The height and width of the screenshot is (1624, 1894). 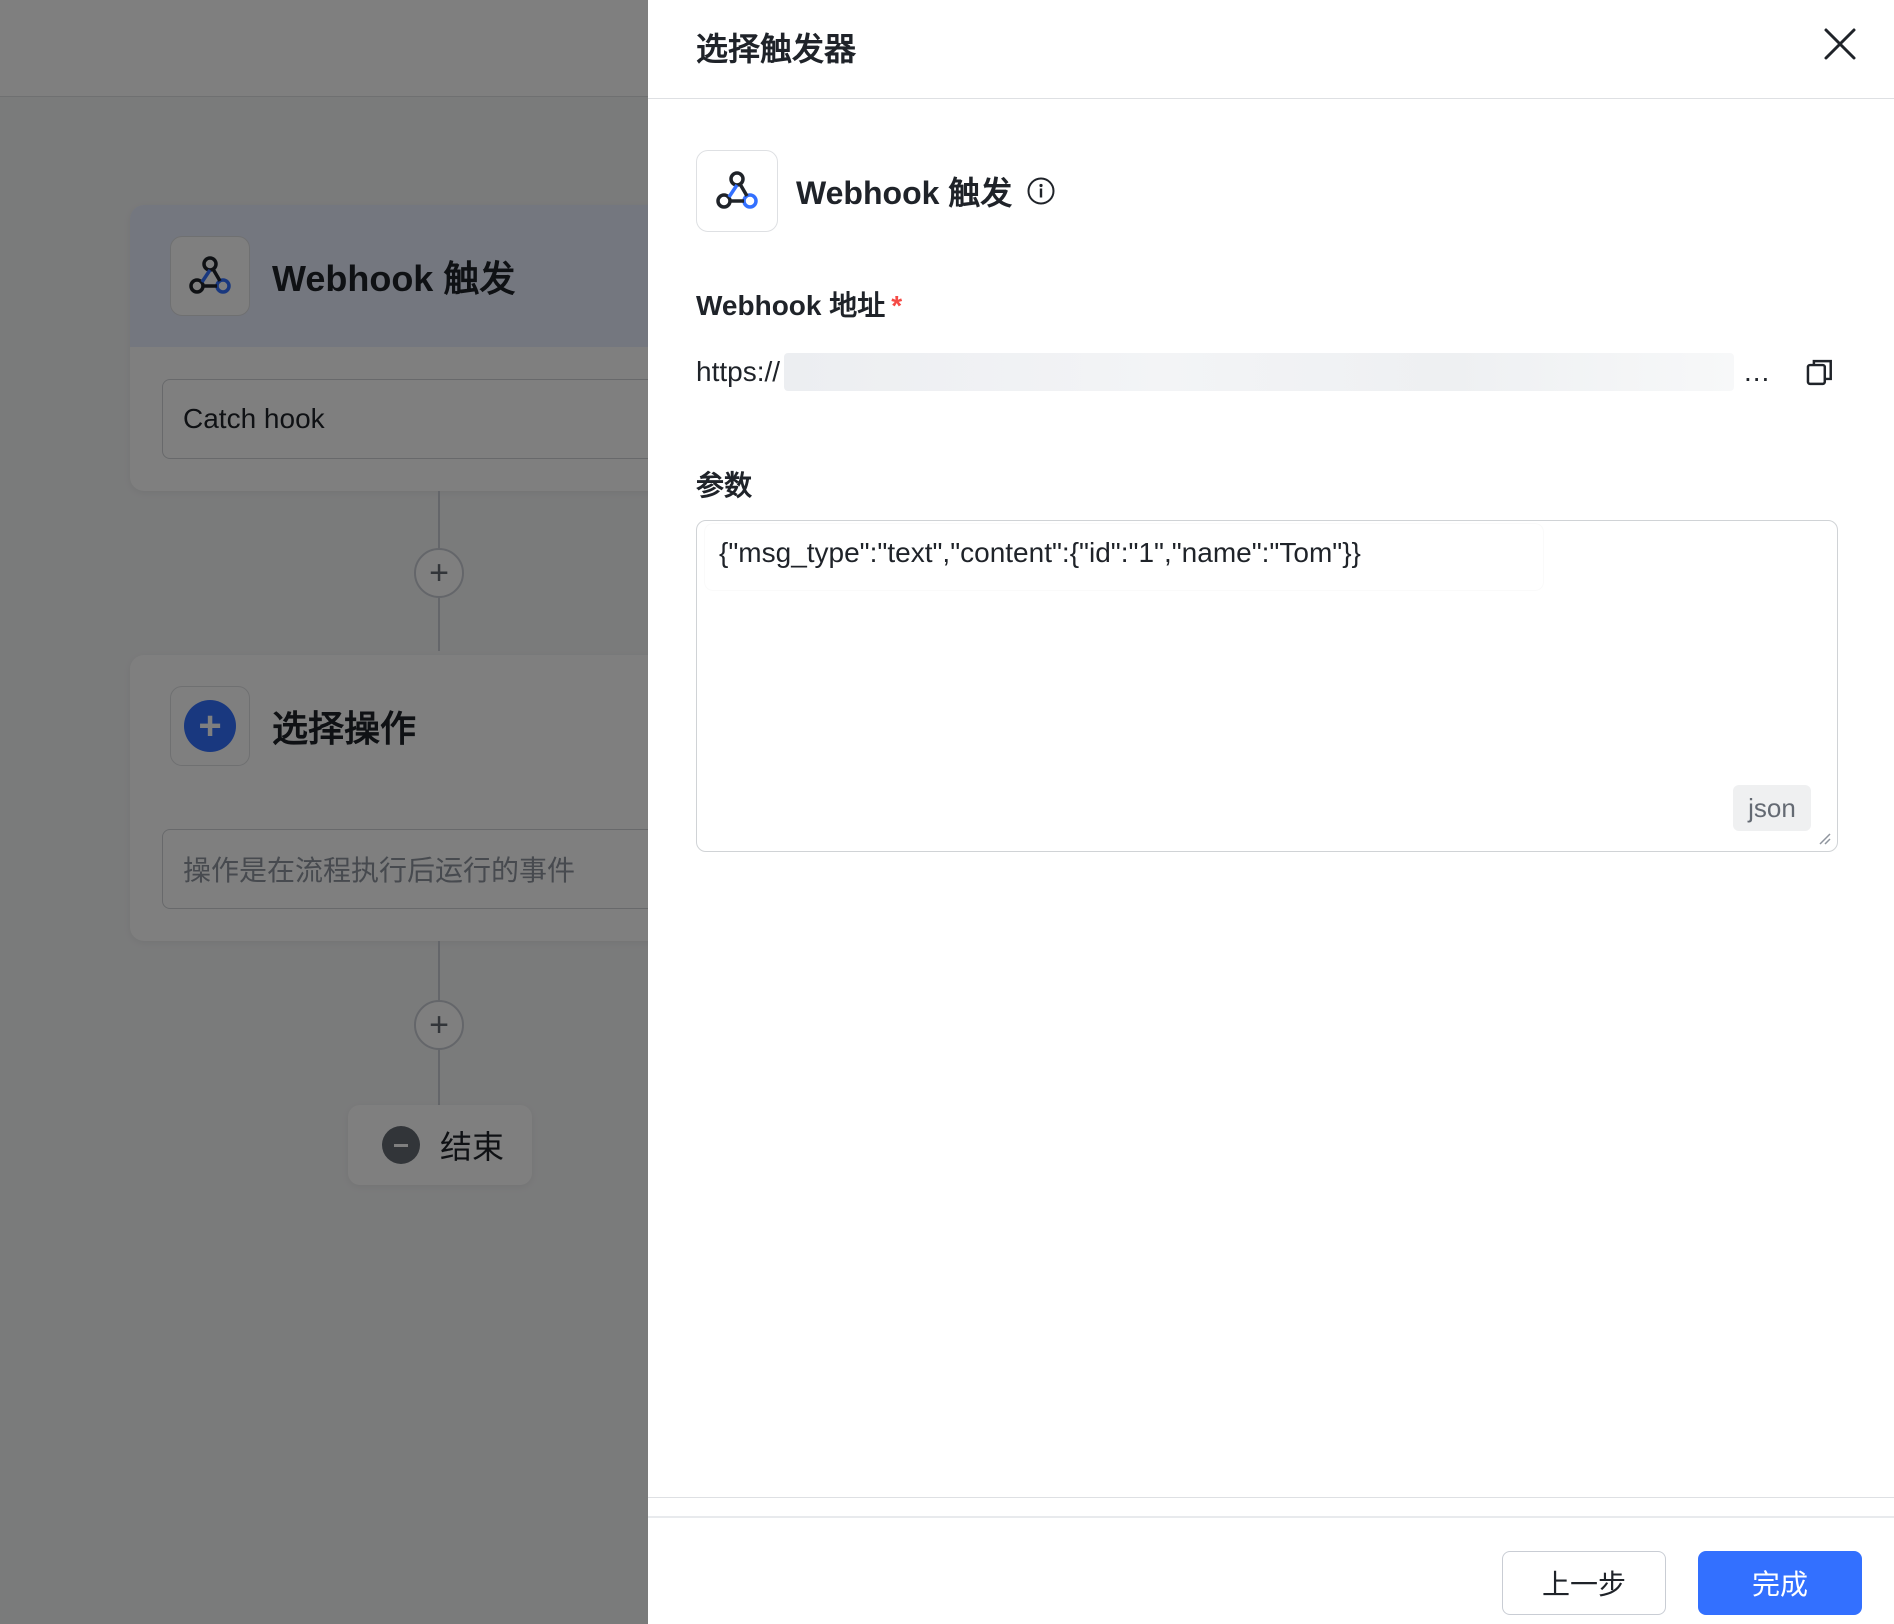 What do you see at coordinates (724, 485) in the screenshot?
I see `params-label: 参数` at bounding box center [724, 485].